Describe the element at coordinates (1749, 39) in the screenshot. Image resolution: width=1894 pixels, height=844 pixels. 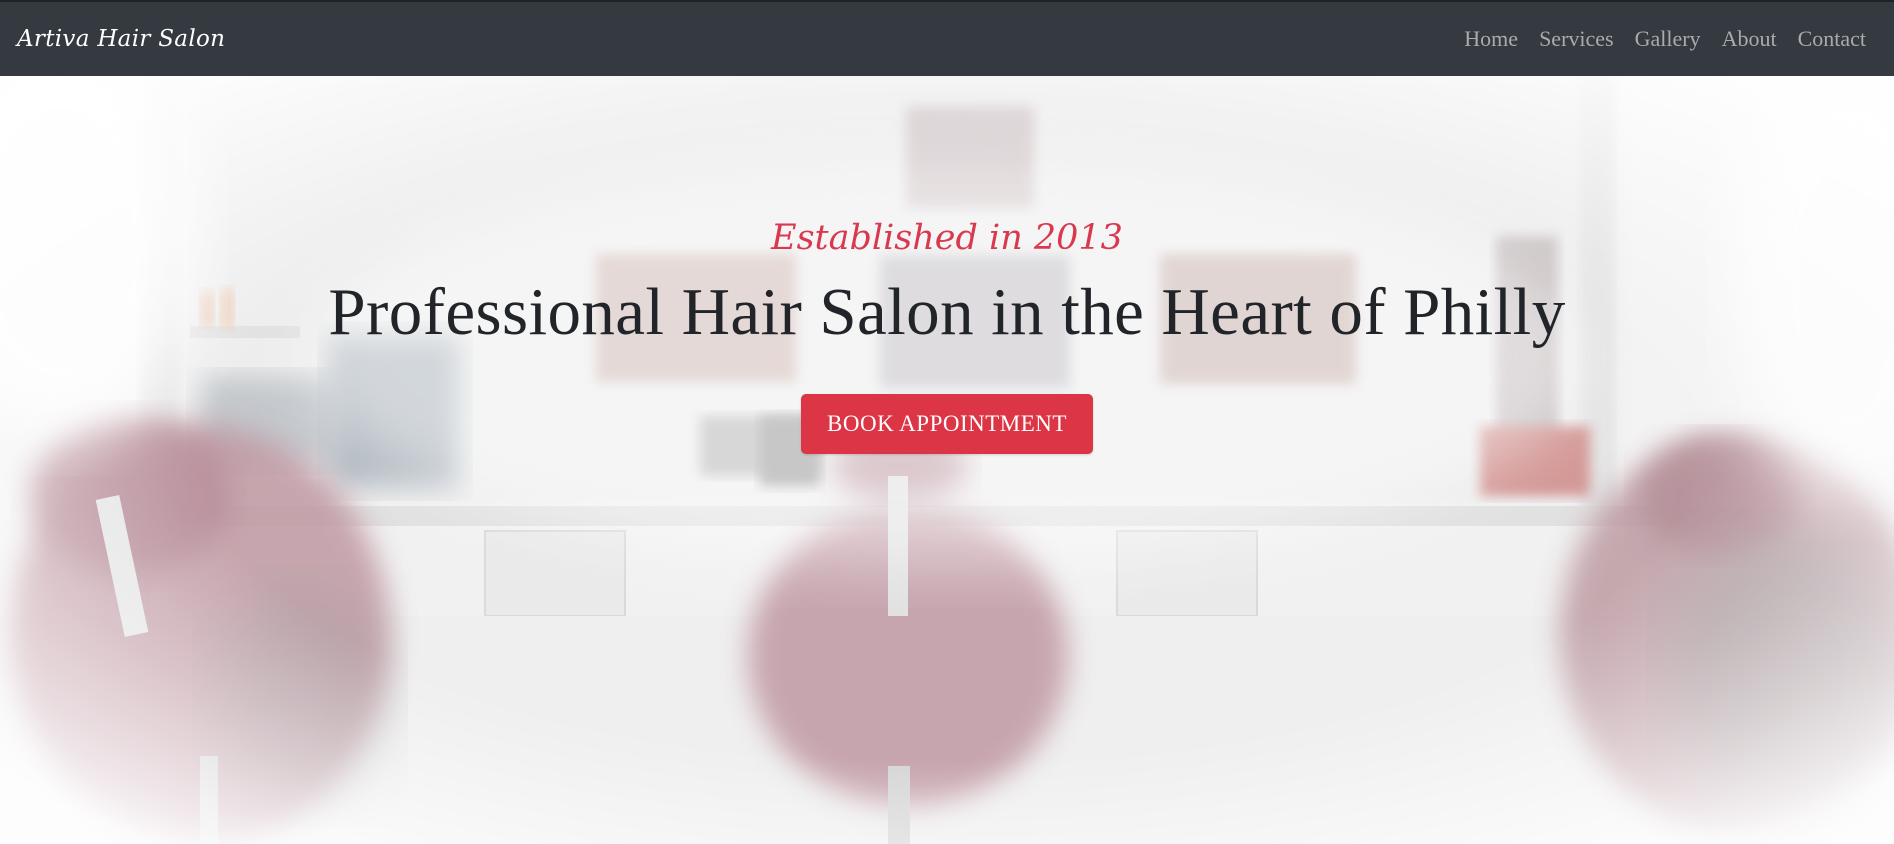
I see `nav-link-about: About` at that location.